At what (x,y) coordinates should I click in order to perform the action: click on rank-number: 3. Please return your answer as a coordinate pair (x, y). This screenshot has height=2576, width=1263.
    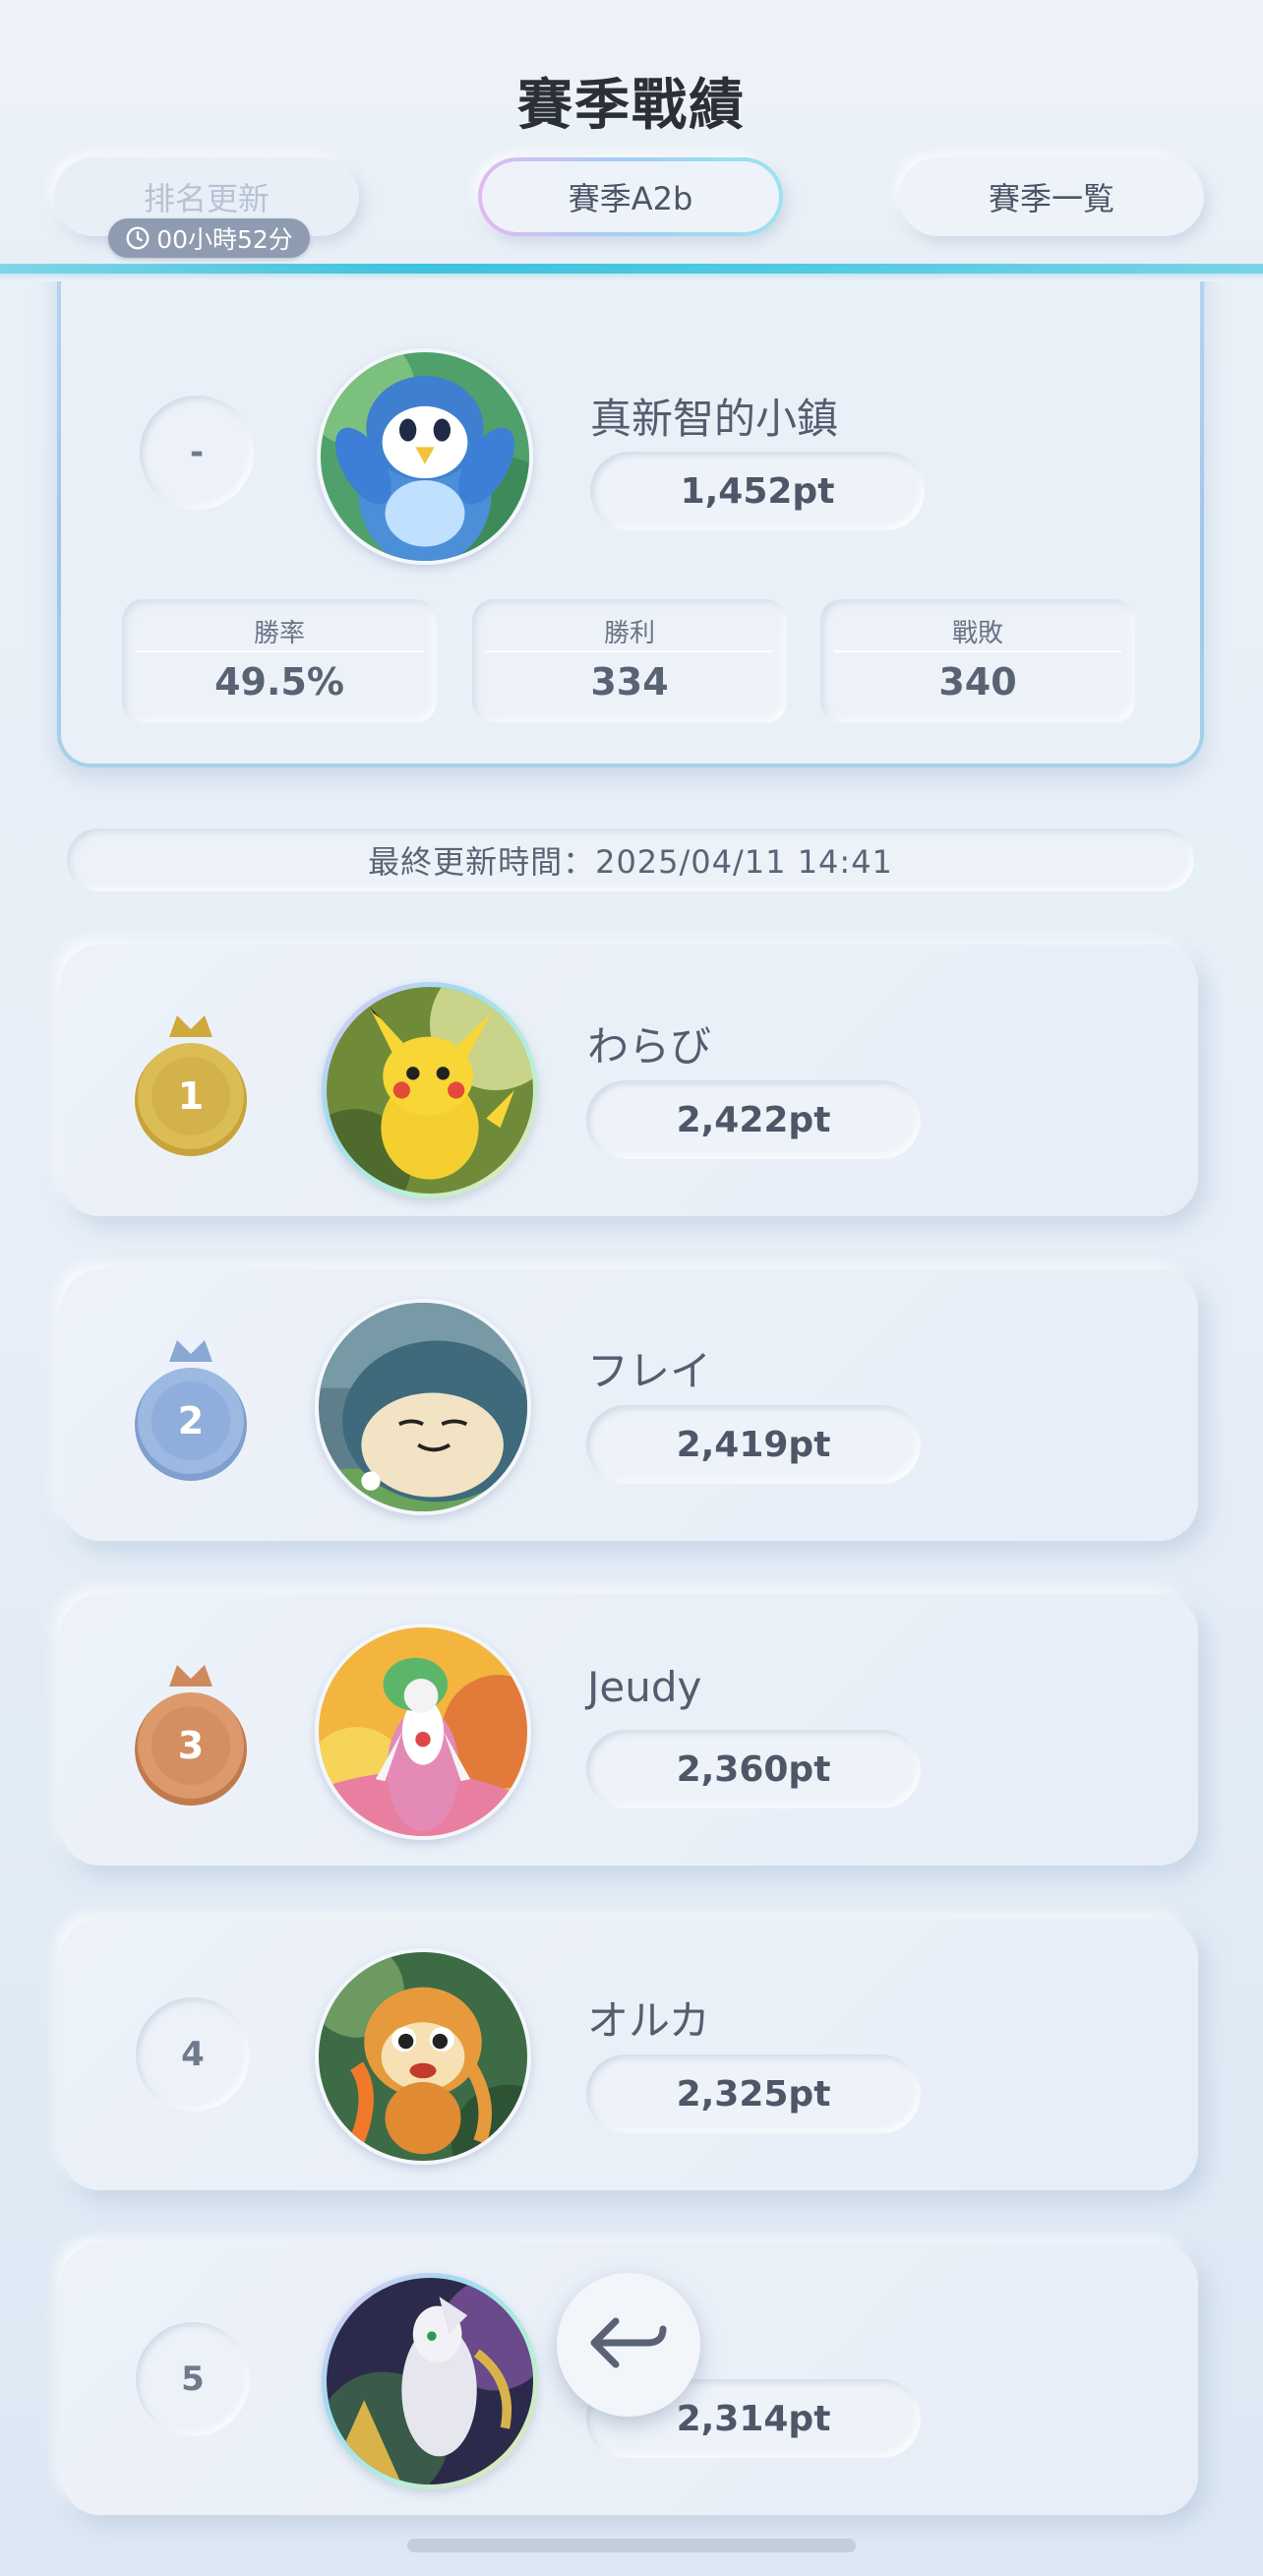
    Looking at the image, I should click on (191, 1745).